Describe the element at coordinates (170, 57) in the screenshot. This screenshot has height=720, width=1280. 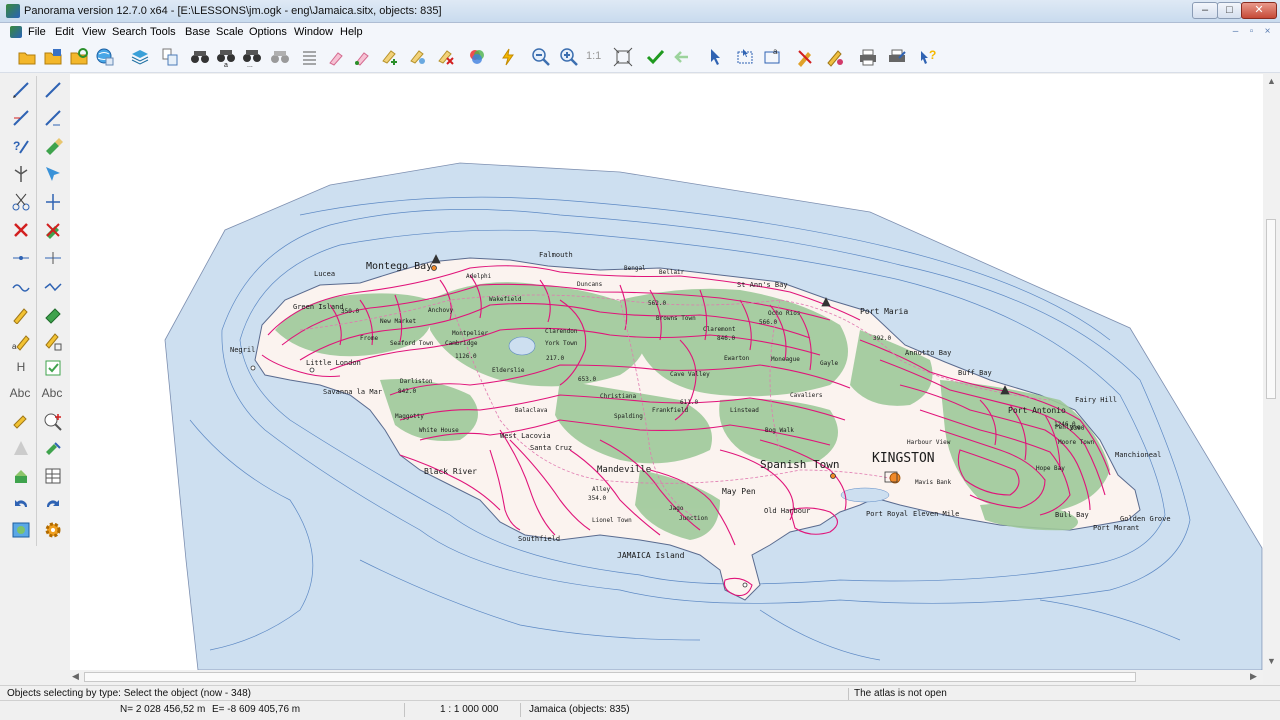
I see `document-tree-icon` at that location.